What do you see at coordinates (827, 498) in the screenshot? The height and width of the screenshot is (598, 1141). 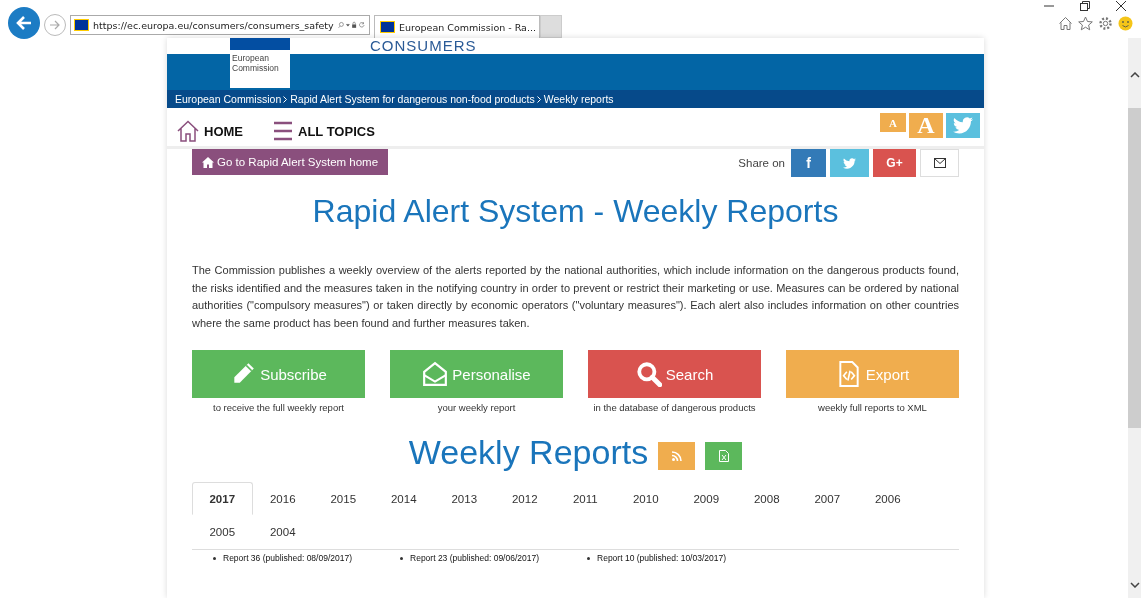 I see `year-tab: 2007` at bounding box center [827, 498].